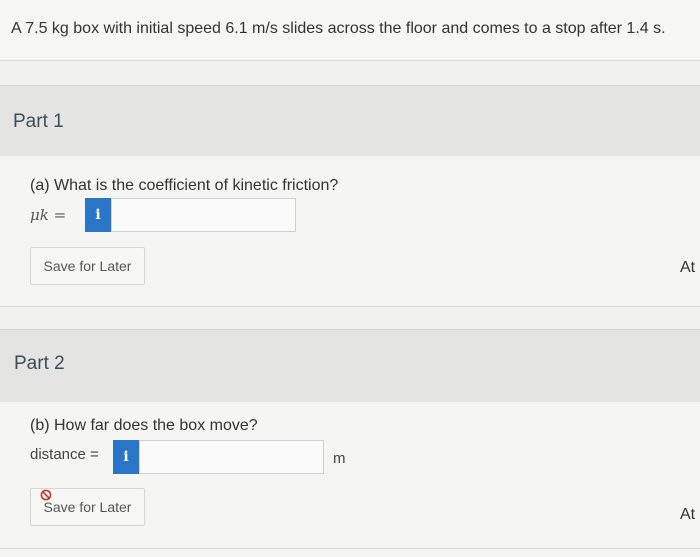  Describe the element at coordinates (126, 457) in the screenshot. I see `part2-info-button: i` at that location.